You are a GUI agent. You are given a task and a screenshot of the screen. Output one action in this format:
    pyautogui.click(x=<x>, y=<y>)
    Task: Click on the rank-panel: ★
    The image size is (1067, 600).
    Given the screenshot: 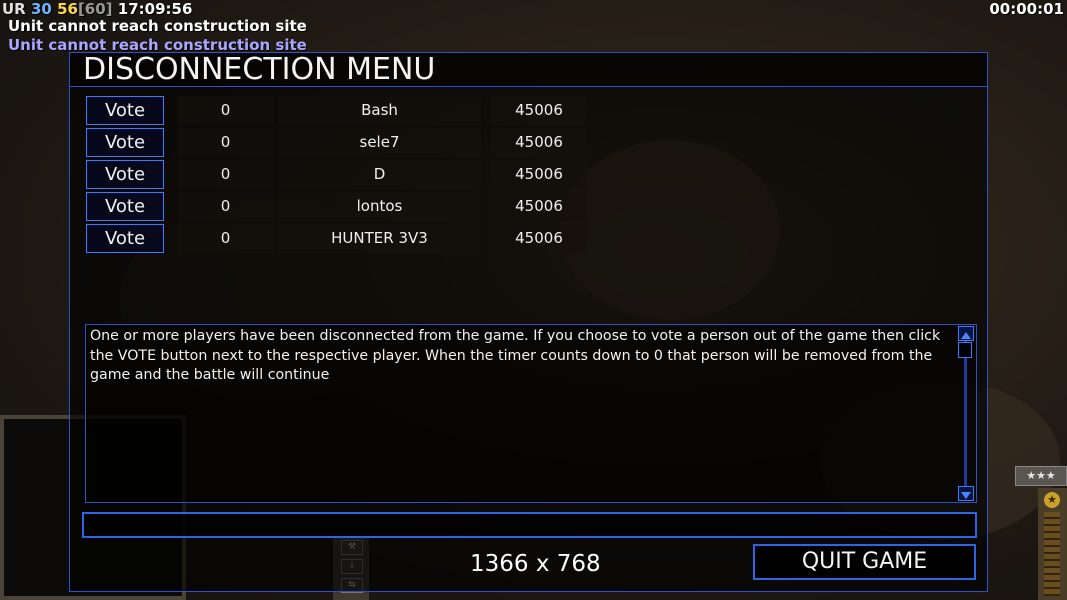 What is the action you would take?
    pyautogui.click(x=1052, y=544)
    